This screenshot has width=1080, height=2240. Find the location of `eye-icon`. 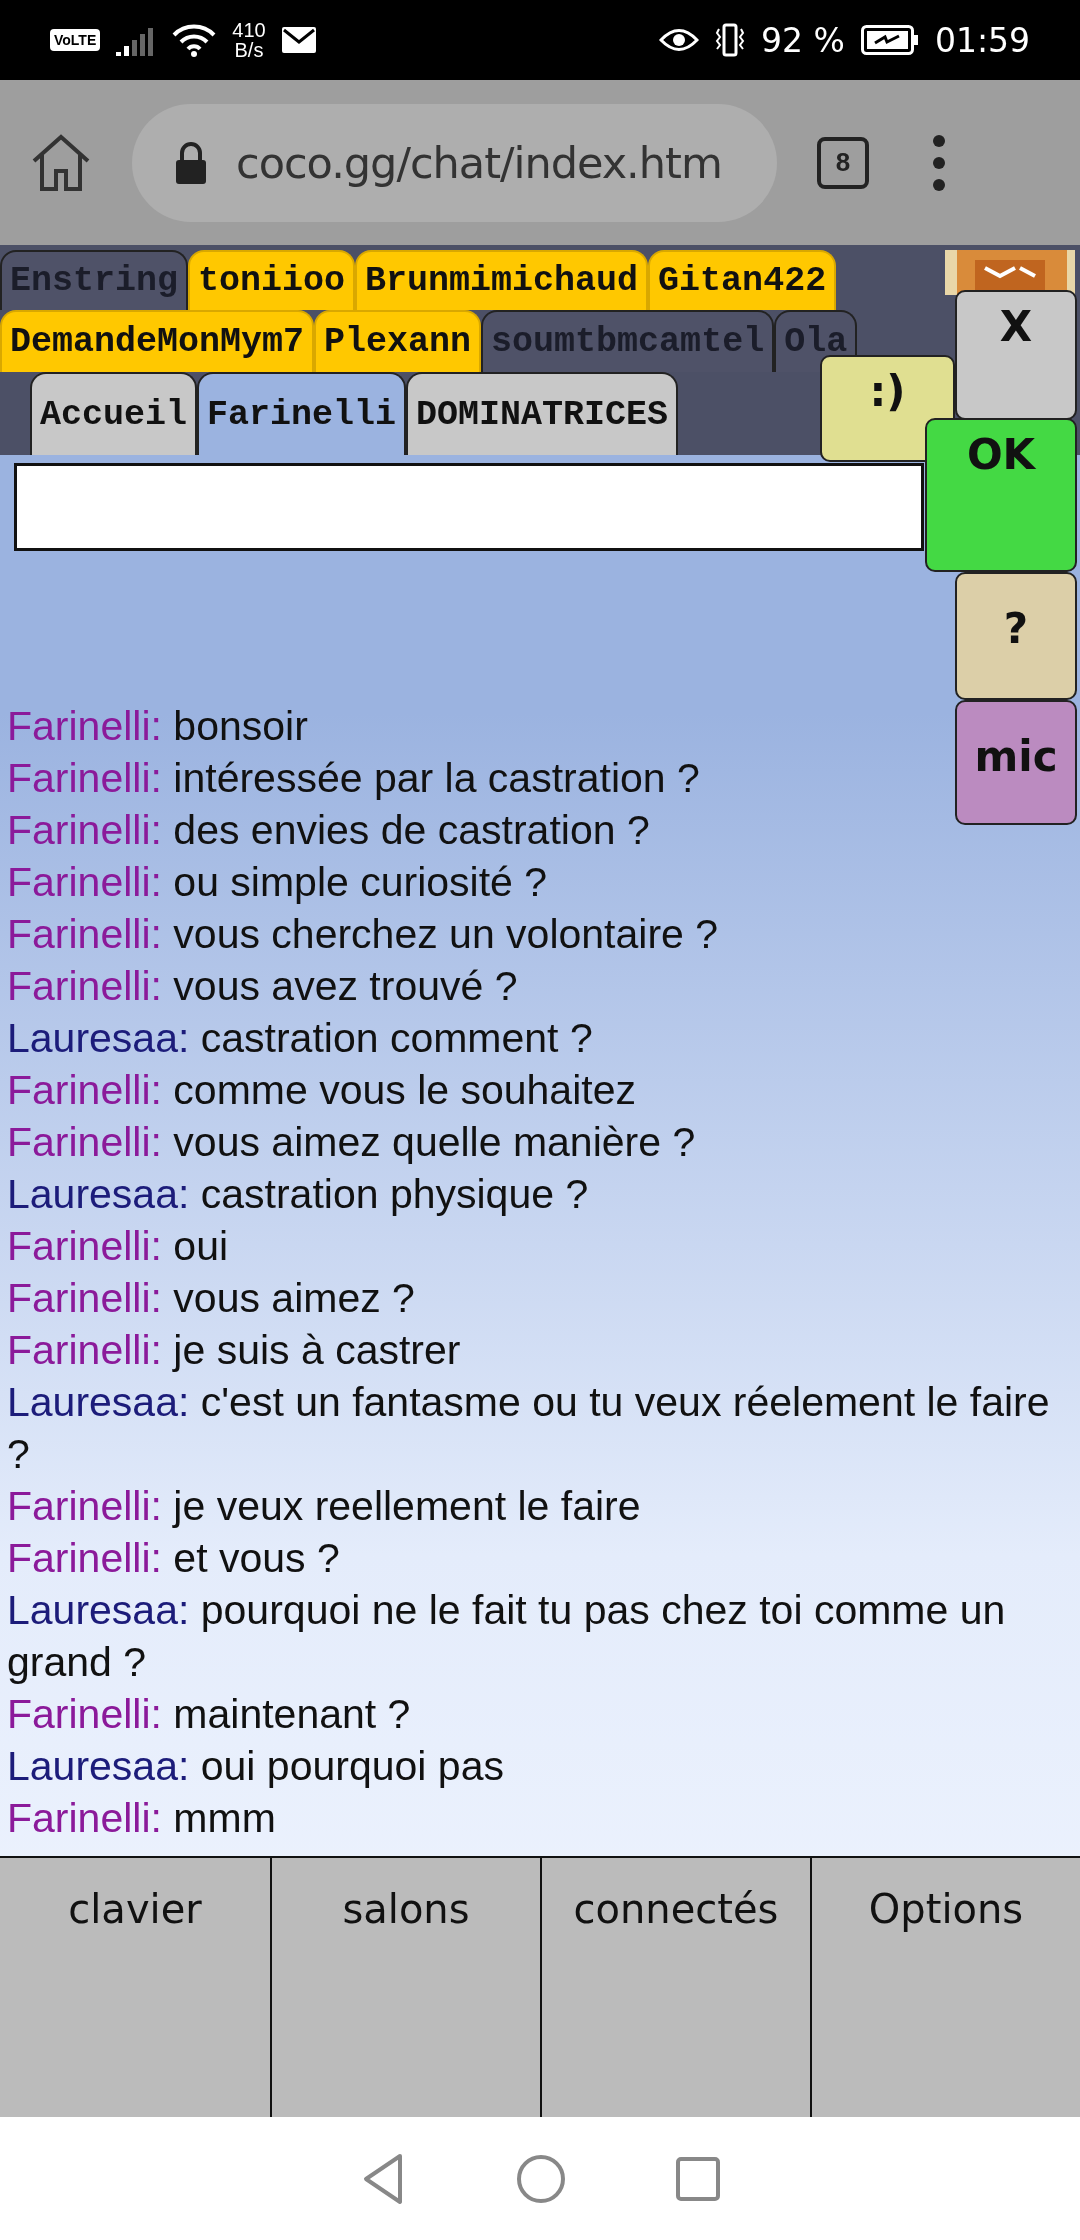

eye-icon is located at coordinates (679, 40).